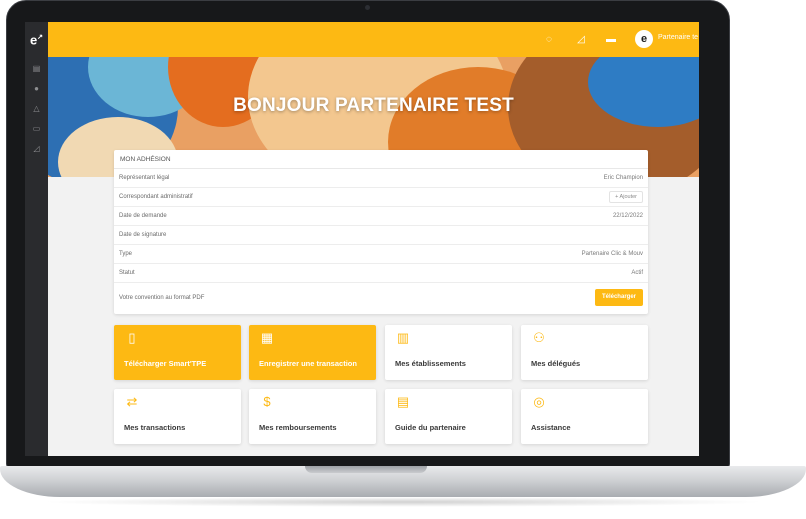  I want to click on adhesion-row: Représentant légal Eric Champion, so click(381, 178).